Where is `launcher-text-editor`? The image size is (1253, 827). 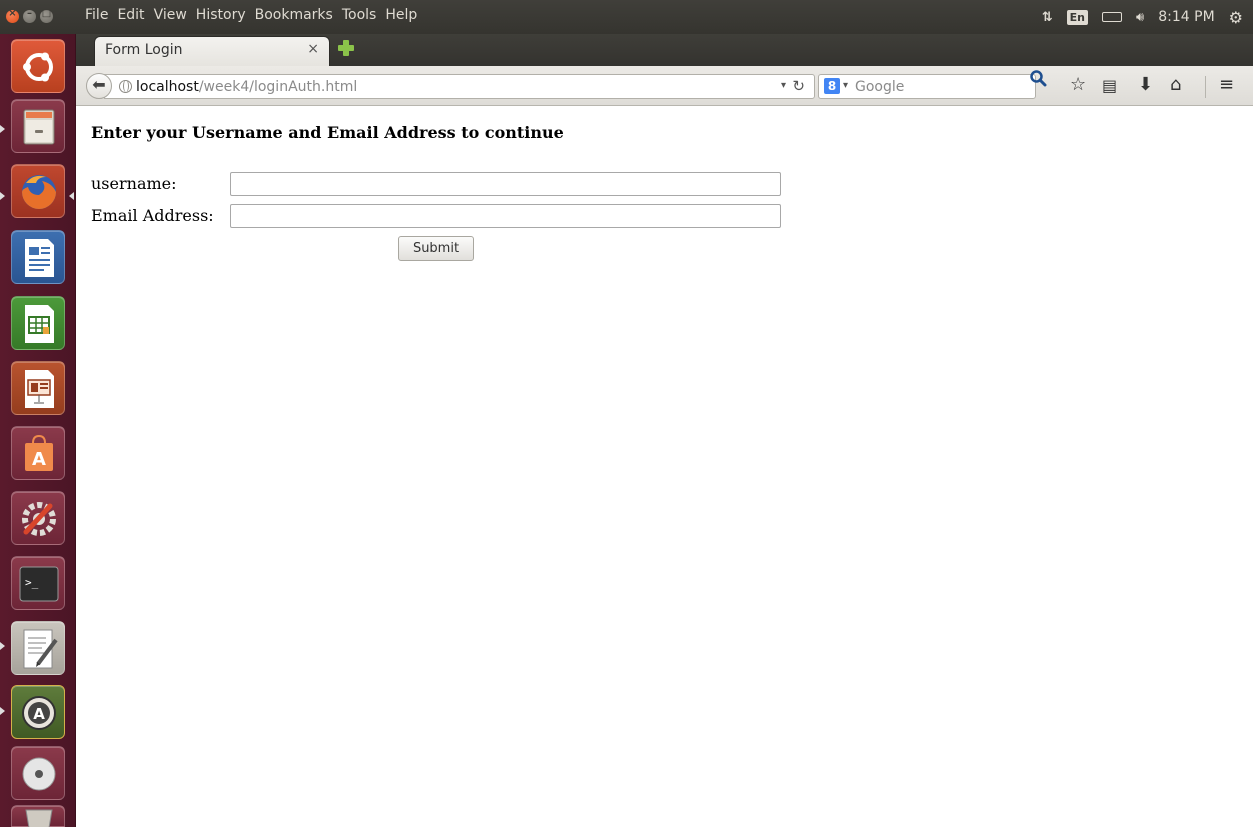
launcher-text-editor is located at coordinates (38, 648).